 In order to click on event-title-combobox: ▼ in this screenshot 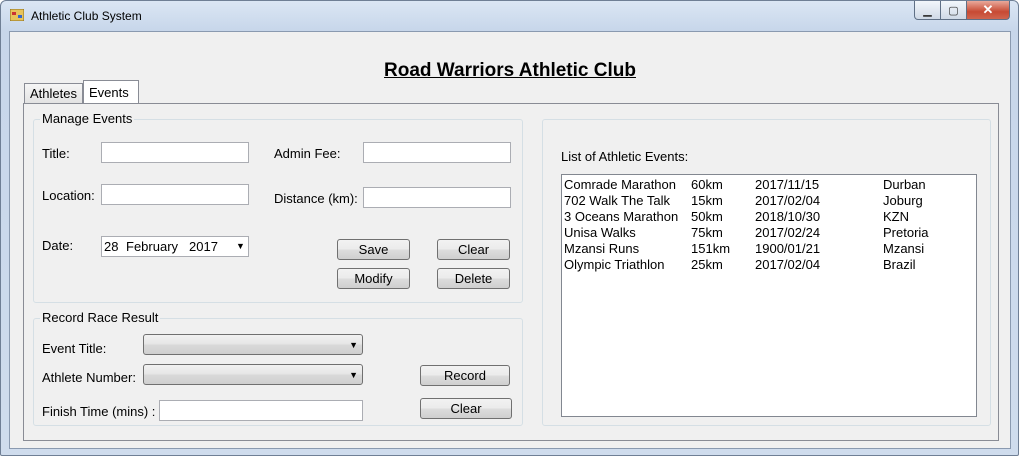, I will do `click(253, 344)`.